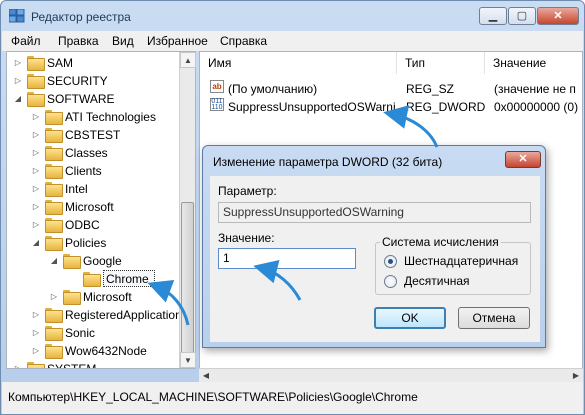  Describe the element at coordinates (576, 376) in the screenshot. I see `scroll-right-arrow-icon: ▶` at that location.